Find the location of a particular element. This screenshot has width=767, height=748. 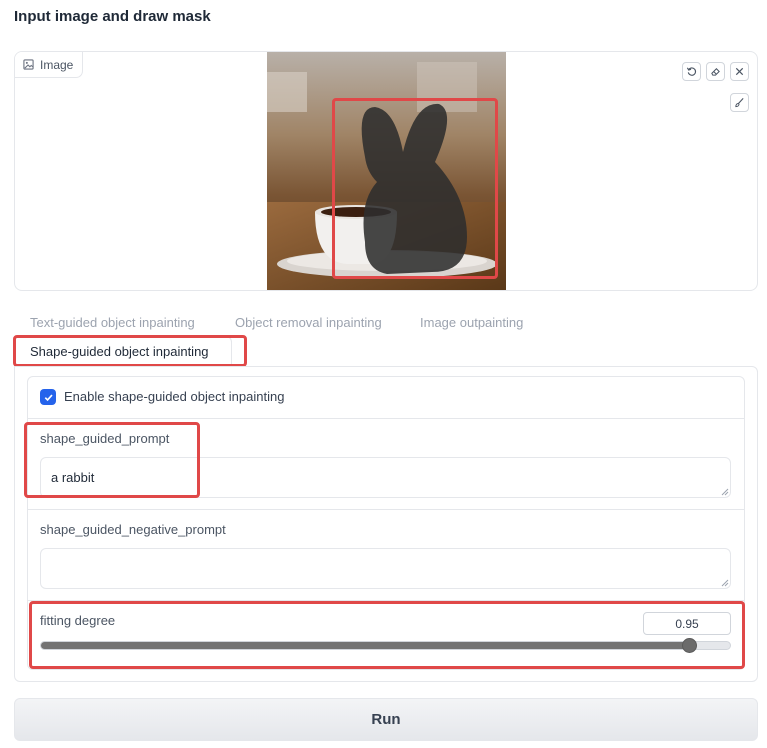

clear-button is located at coordinates (739, 71).